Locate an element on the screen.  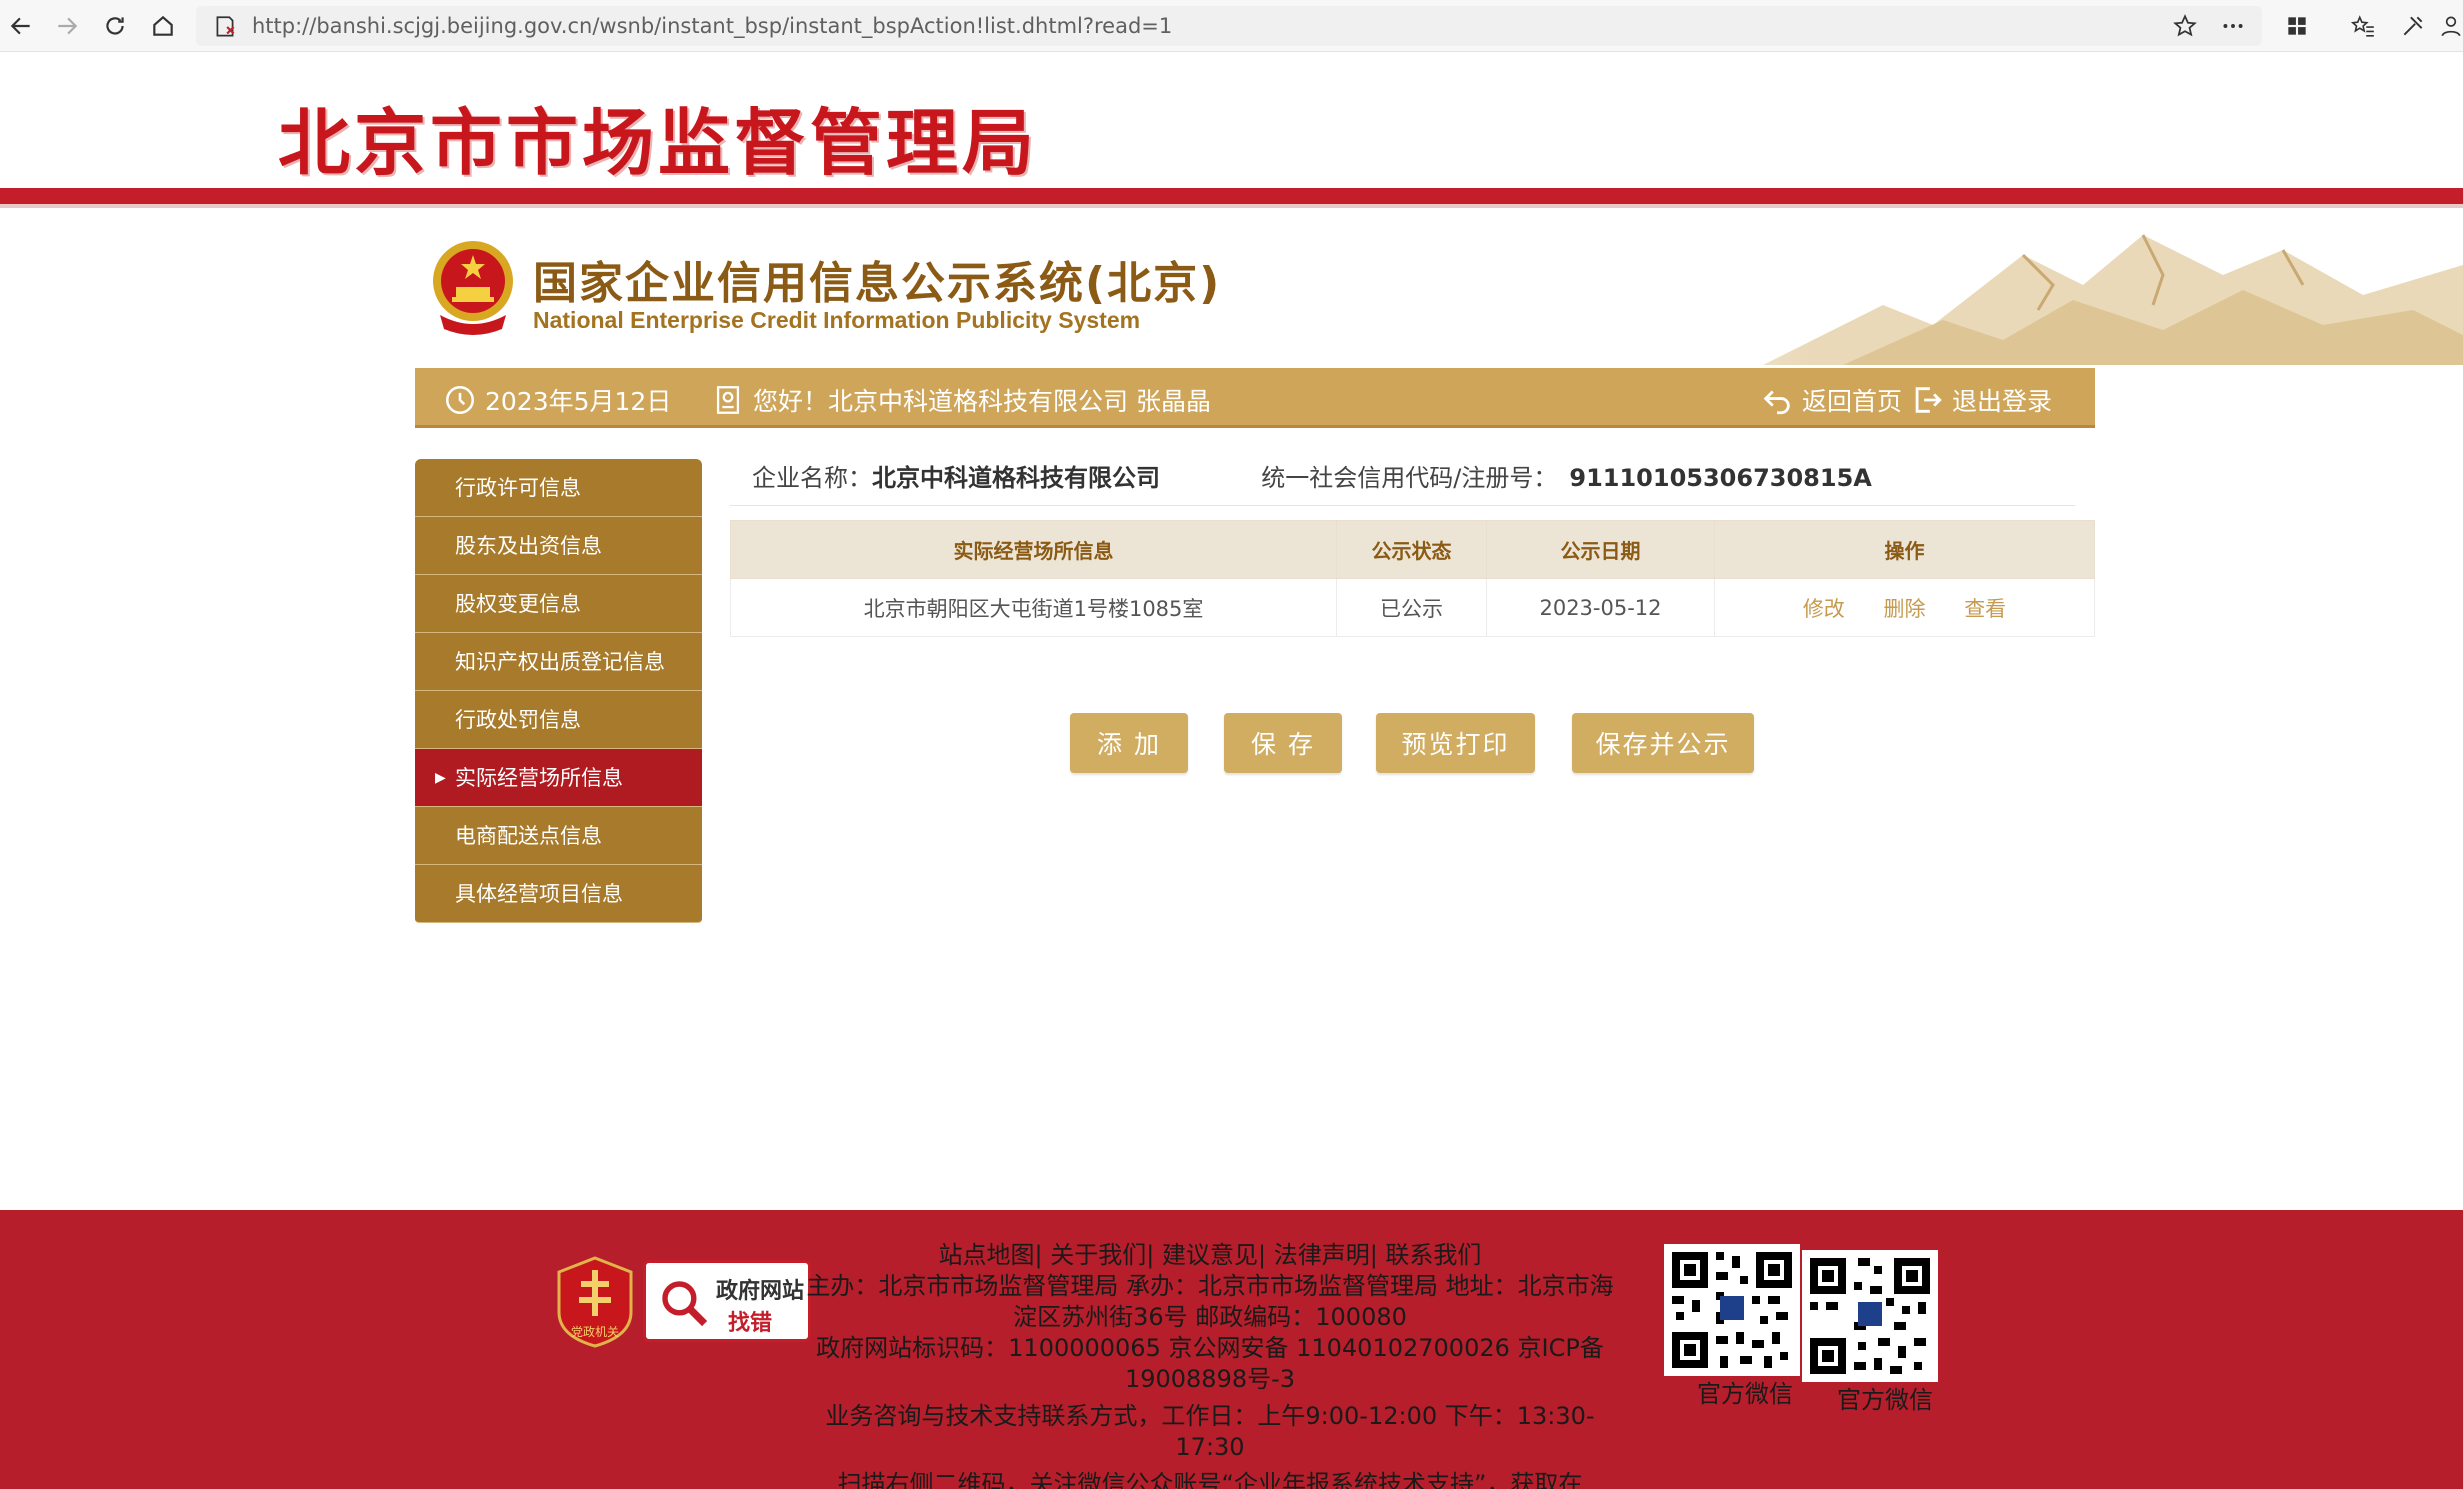
qr1-label: 官方微信 is located at coordinates (1745, 1394).